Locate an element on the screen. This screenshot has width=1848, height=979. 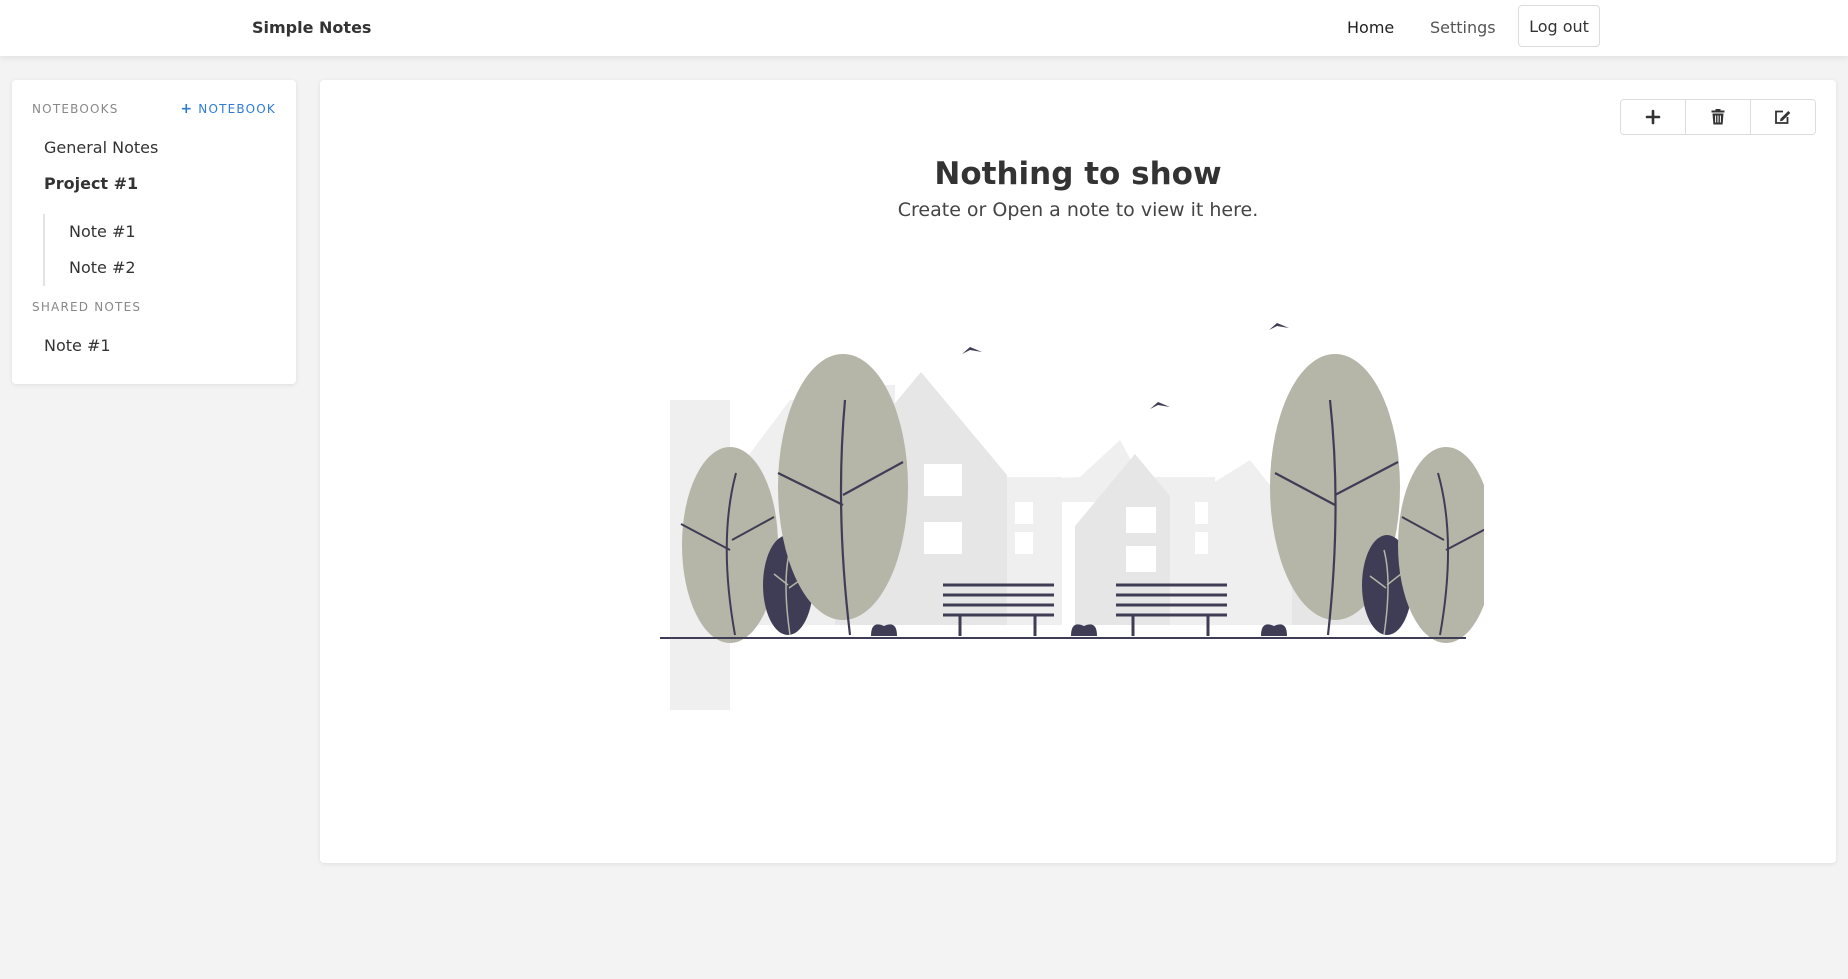
birds is located at coordinates (1125, 366).